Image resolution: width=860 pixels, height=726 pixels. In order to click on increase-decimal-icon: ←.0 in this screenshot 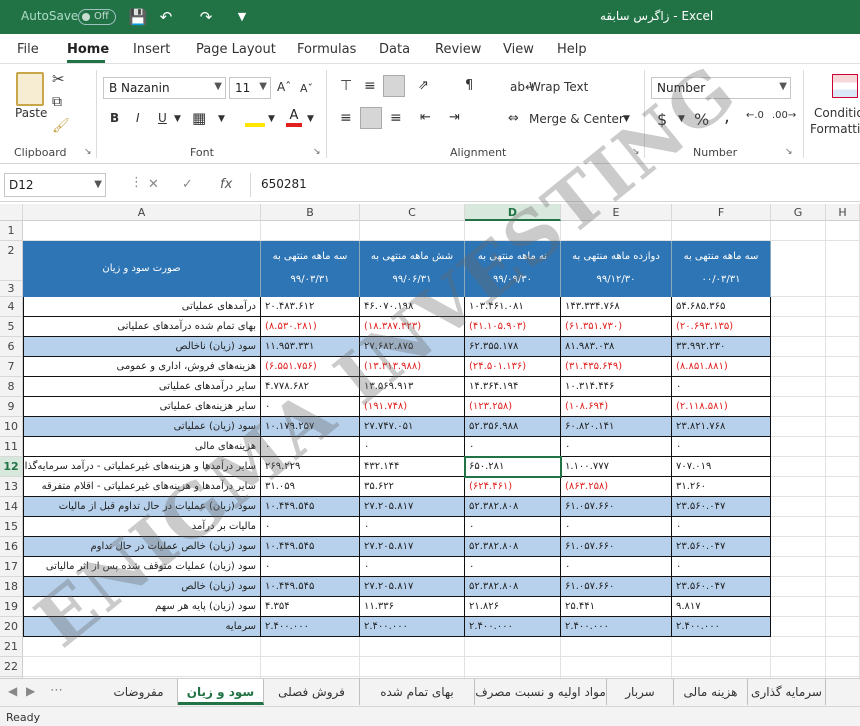, I will do `click(755, 115)`.